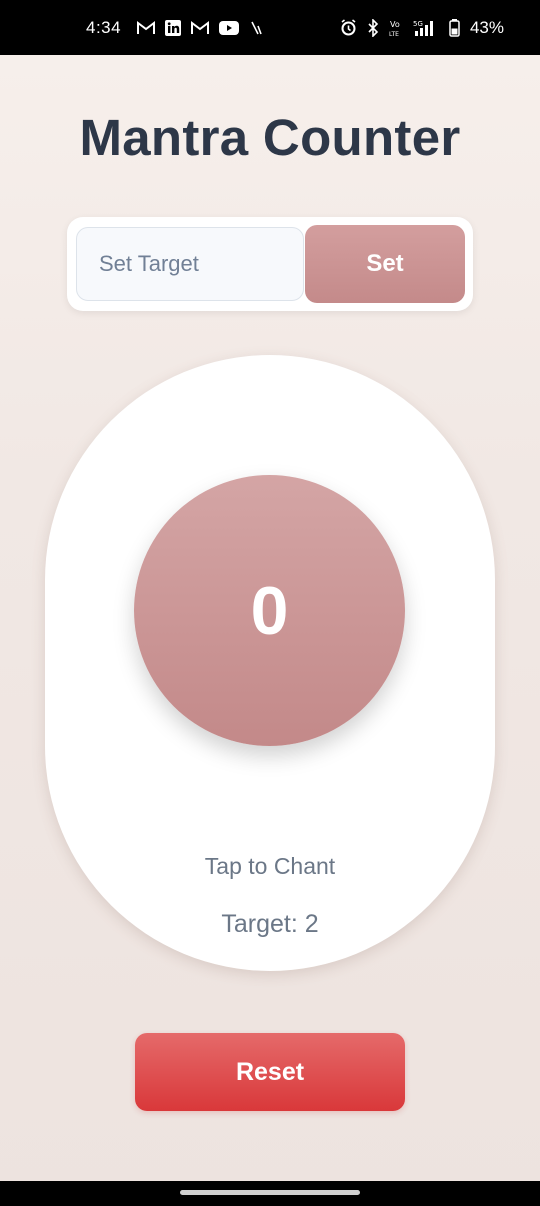 The width and height of the screenshot is (540, 1206). I want to click on svg-text: Vo, so click(395, 24).